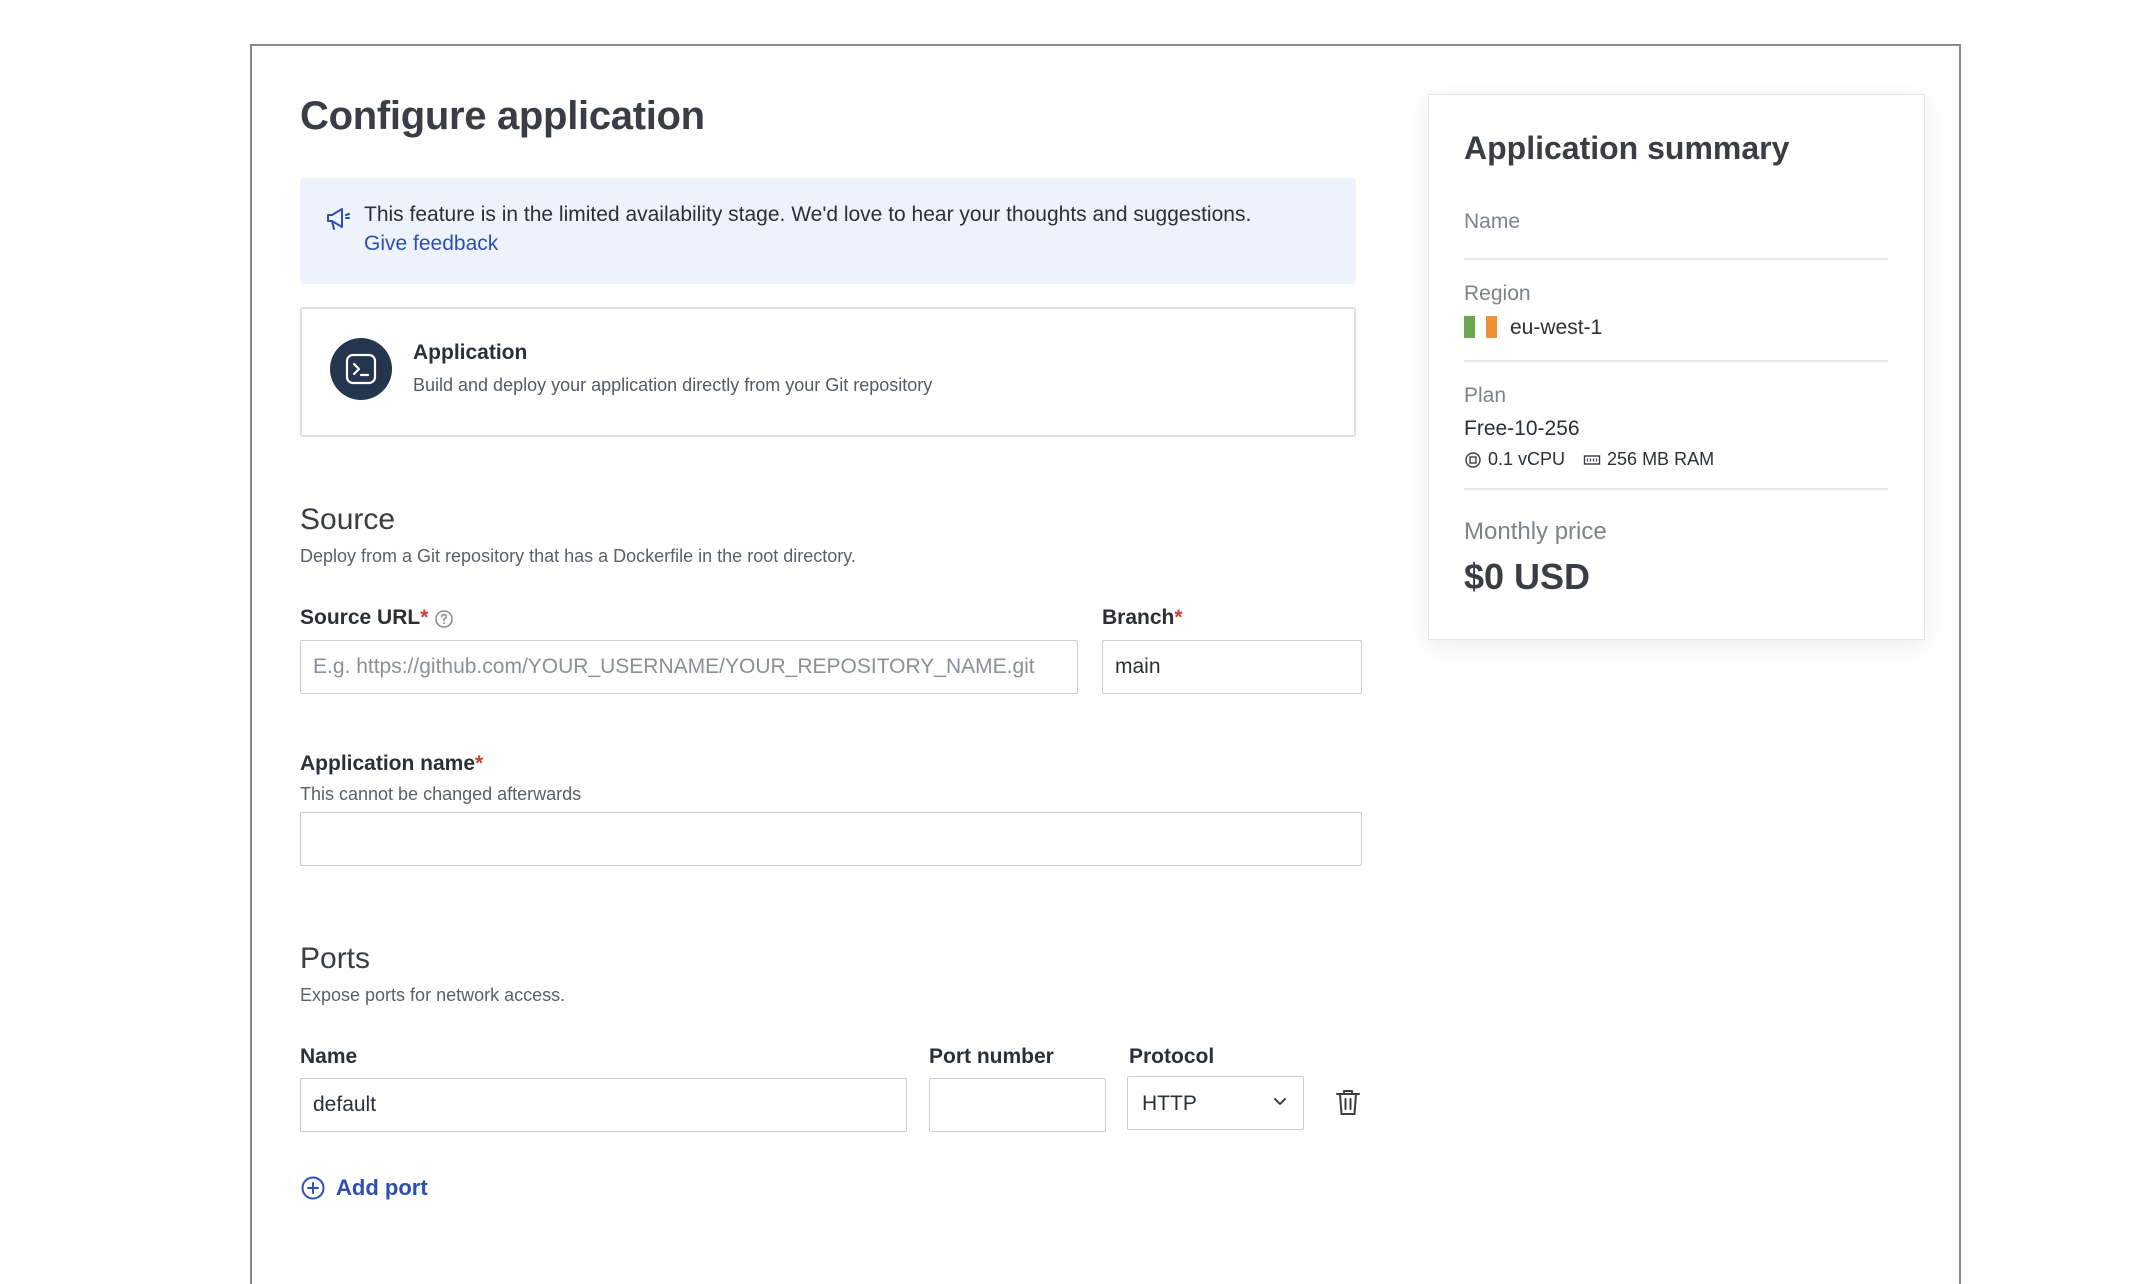 Image resolution: width=2152 pixels, height=1284 pixels. What do you see at coordinates (338, 219) in the screenshot?
I see `megaphone-icon` at bounding box center [338, 219].